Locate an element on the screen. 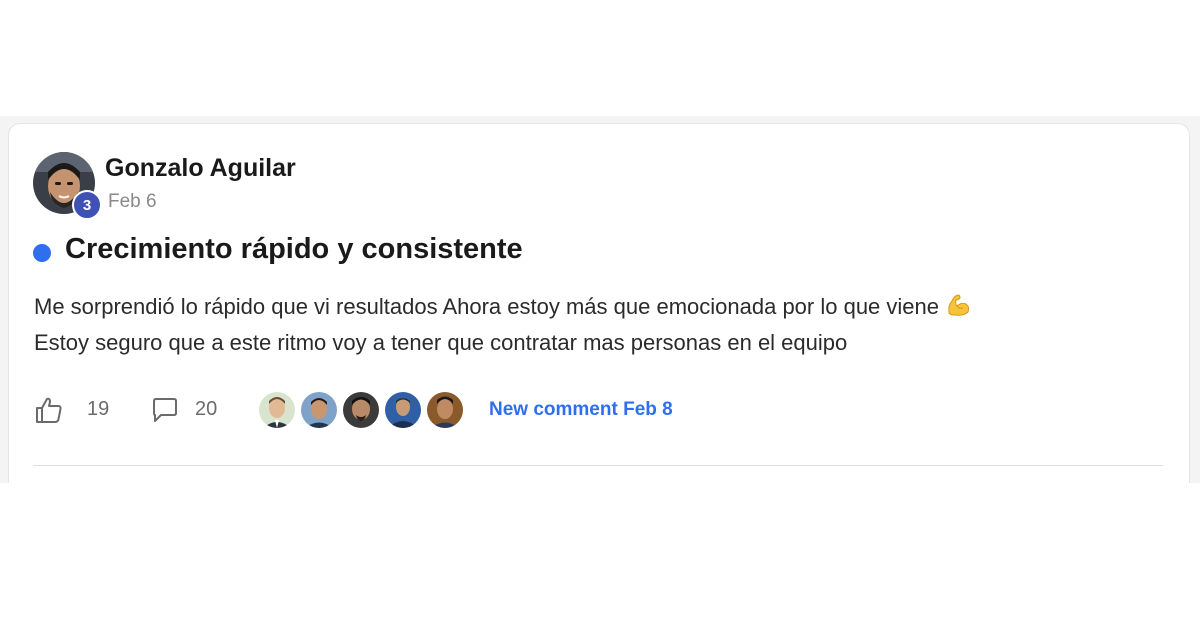  like-count: 19 is located at coordinates (98, 409).